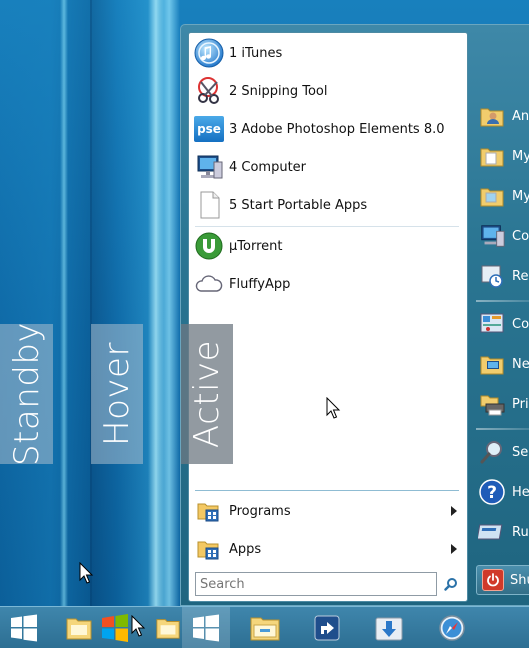 The height and width of the screenshot is (648, 529). Describe the element at coordinates (209, 284) in the screenshot. I see `cloud-icon` at that location.